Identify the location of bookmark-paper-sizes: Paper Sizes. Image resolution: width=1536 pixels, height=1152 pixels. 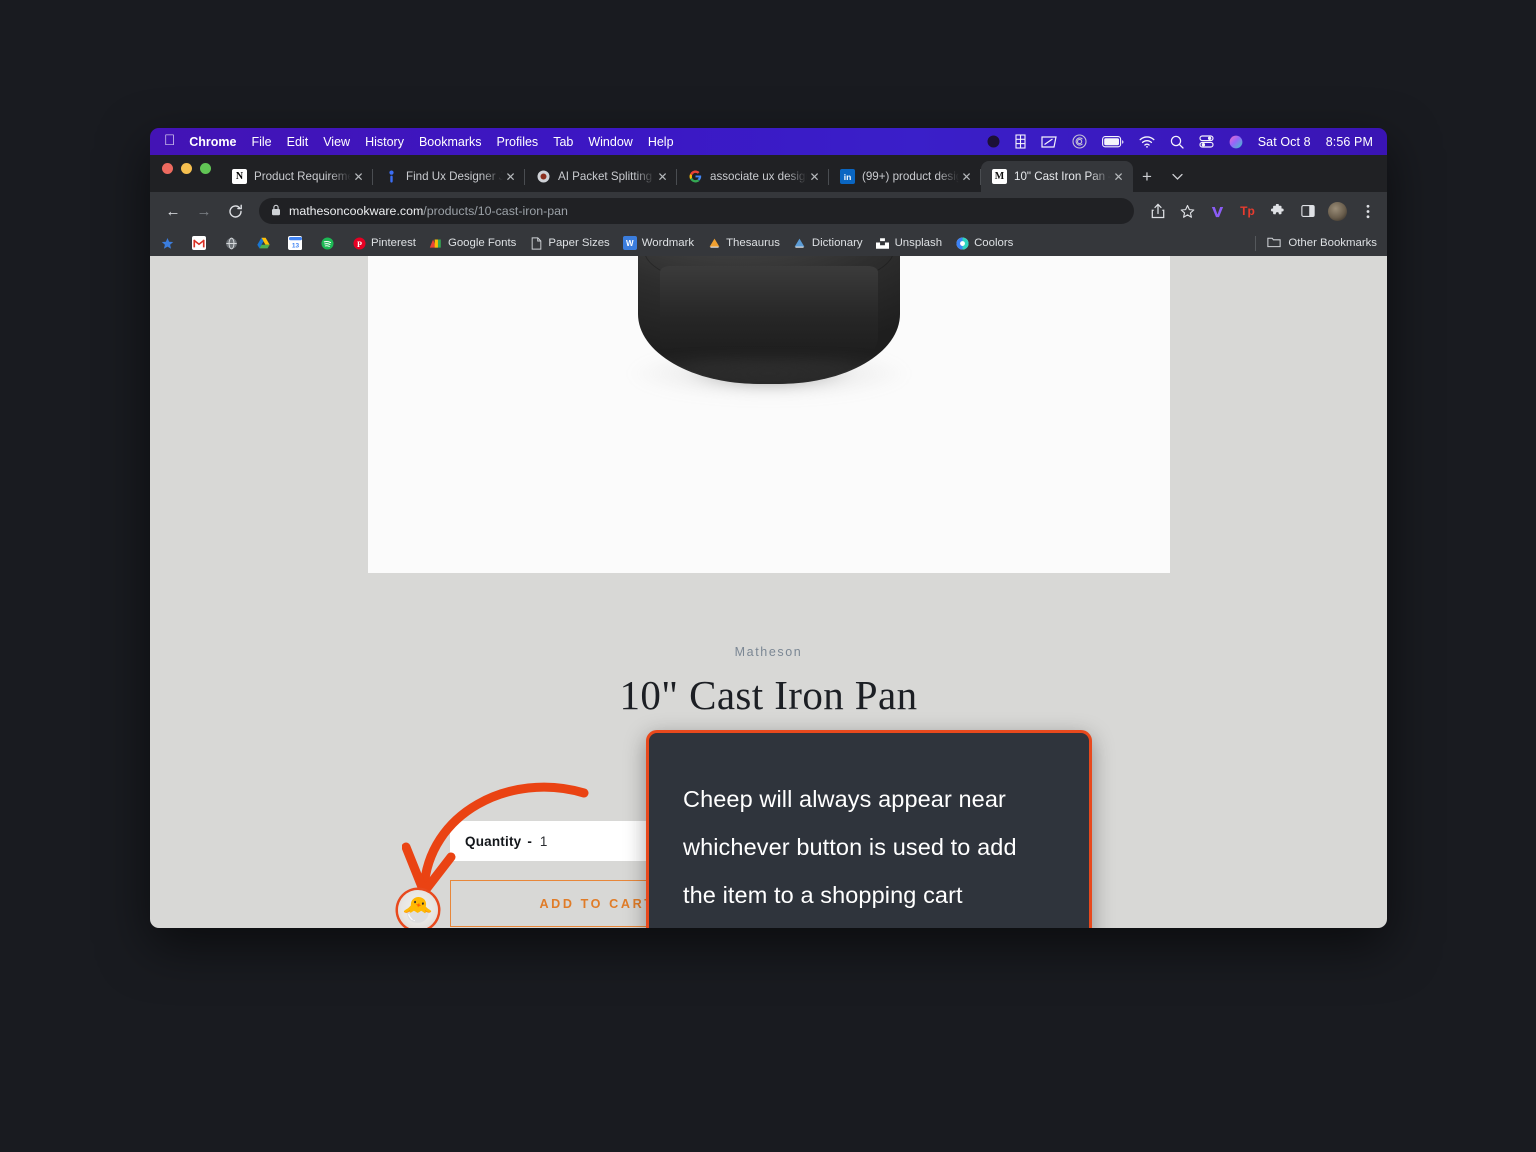
(569, 243).